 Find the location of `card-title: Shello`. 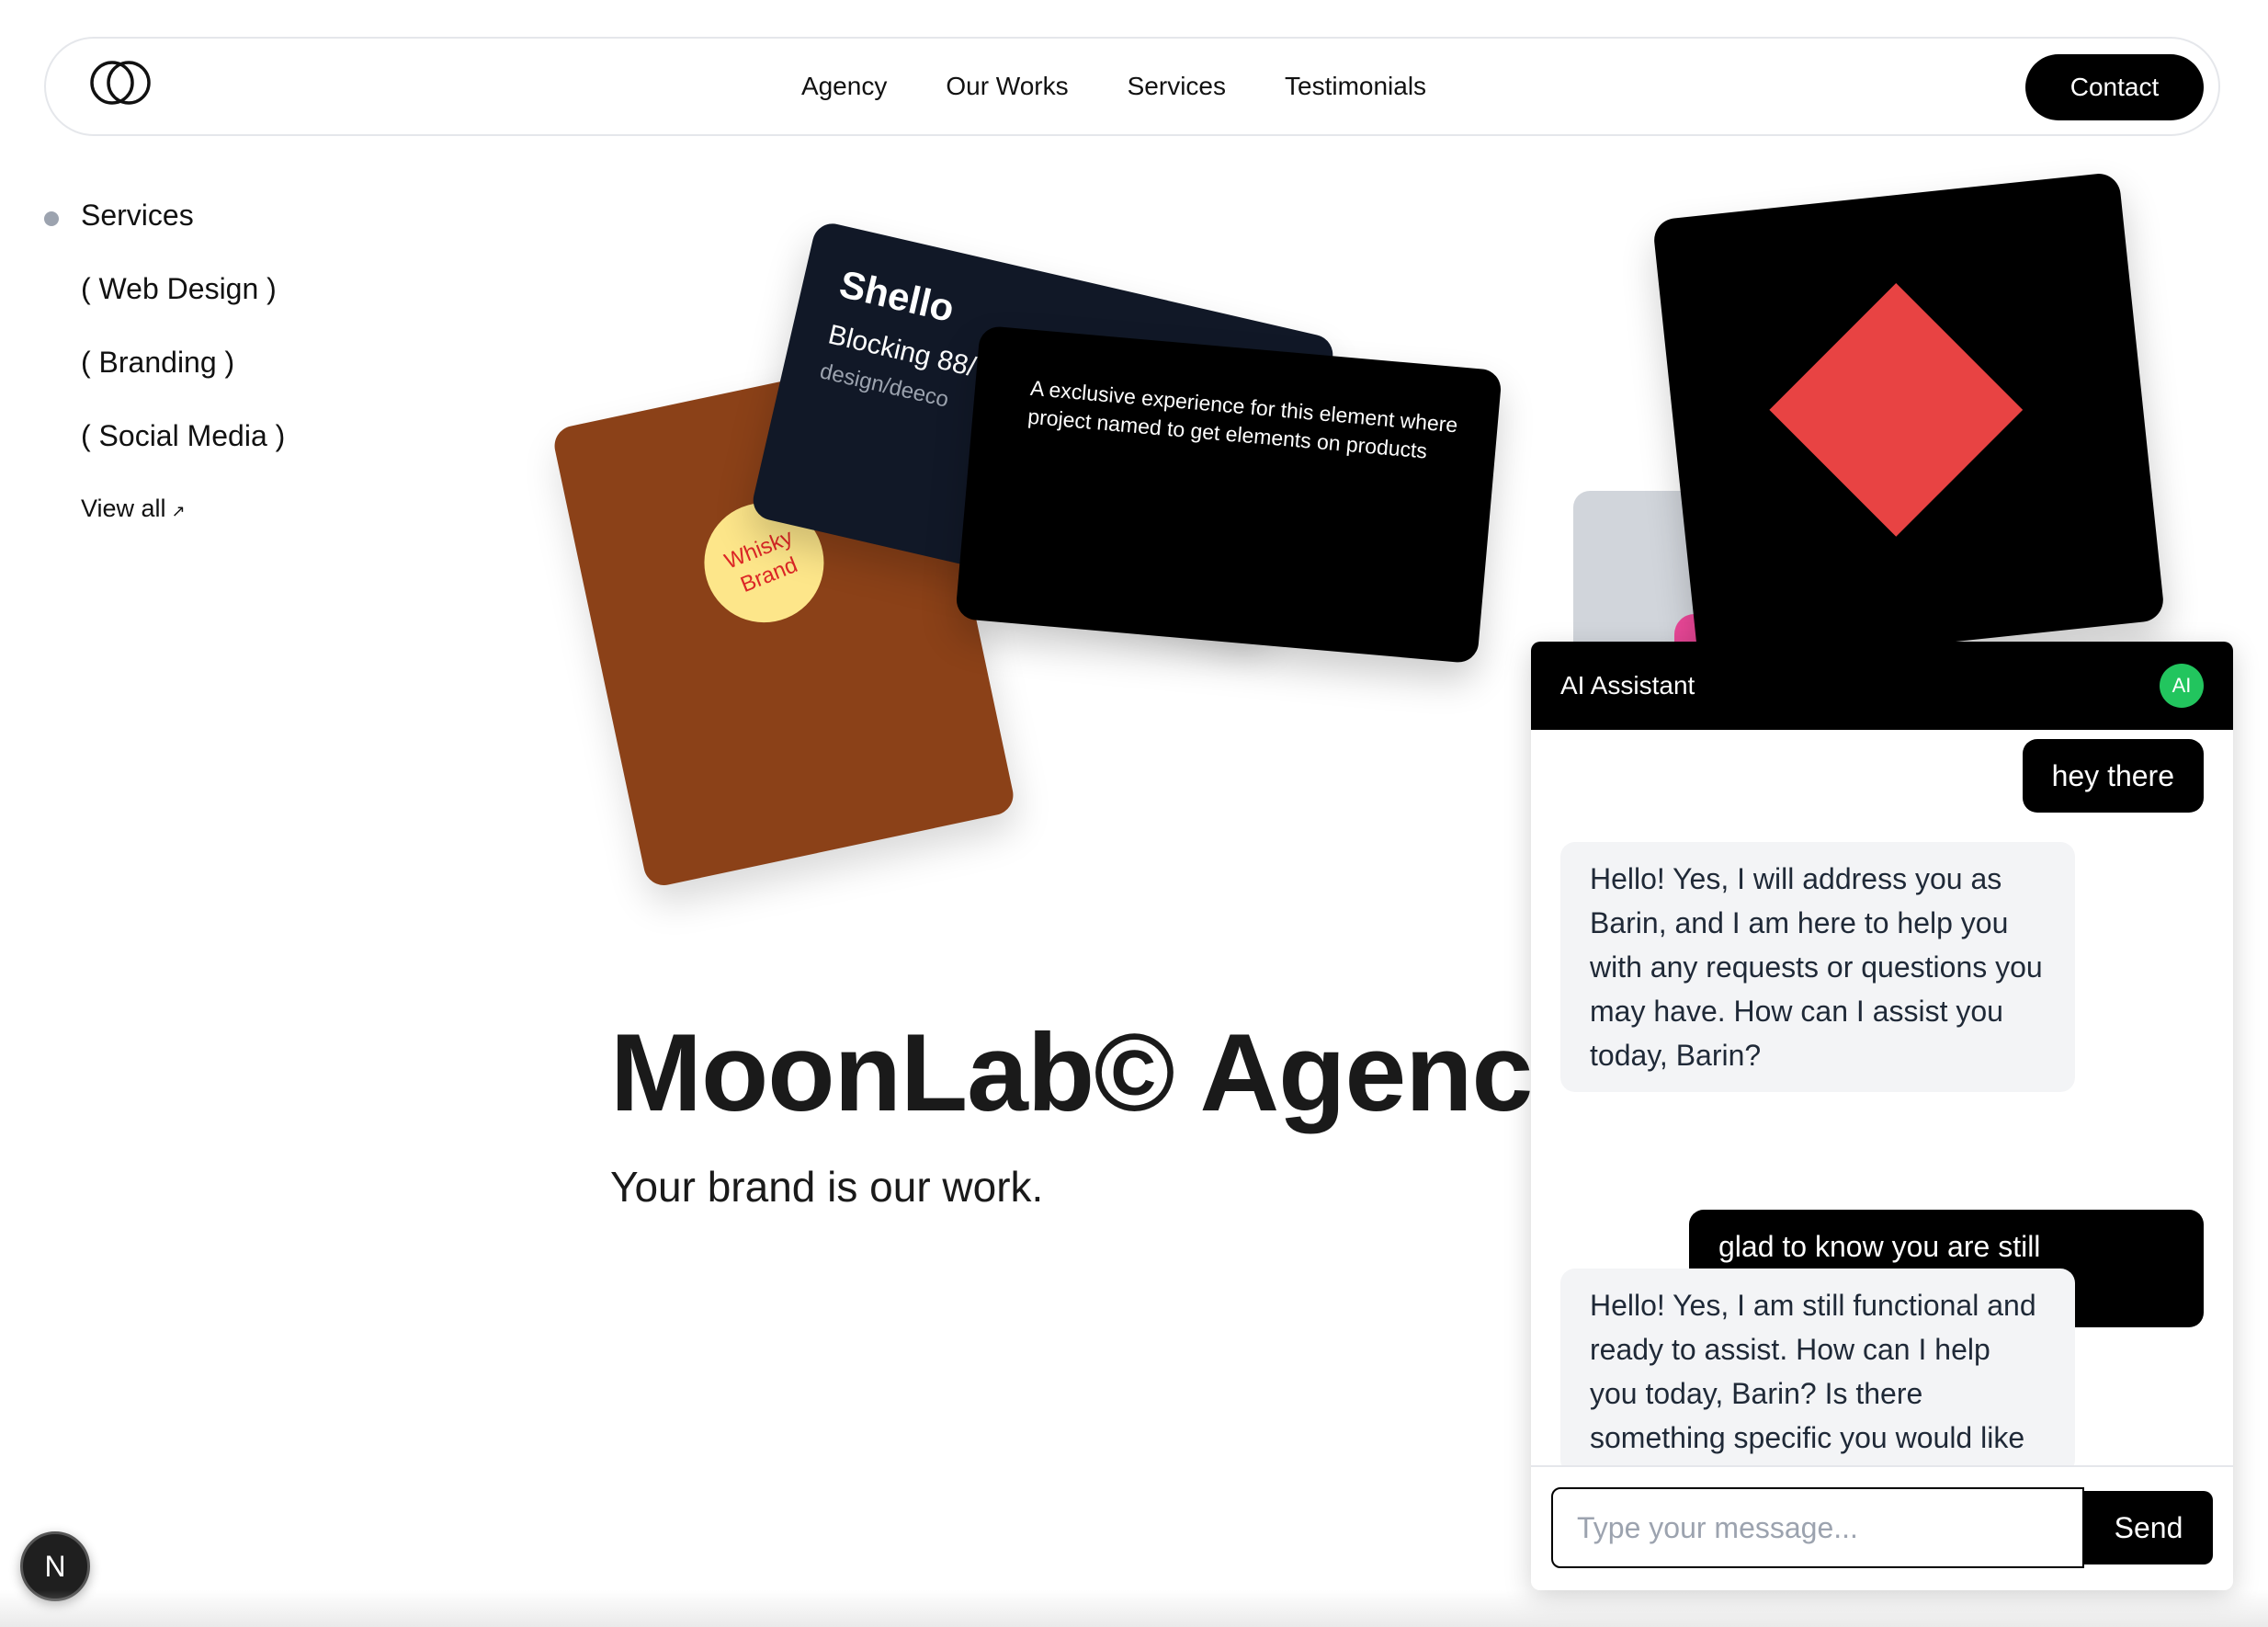

card-title: Shello is located at coordinates (897, 296).